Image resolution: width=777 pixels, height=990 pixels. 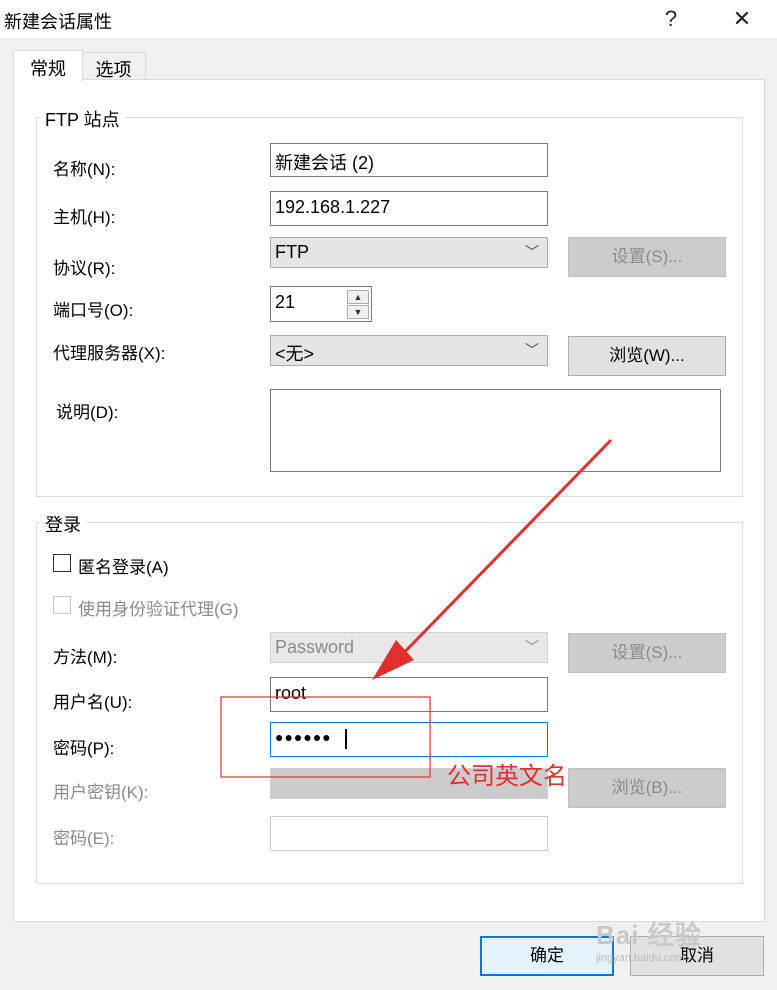 I want to click on port-stepper: 21 ▲ ▼, so click(x=321, y=304).